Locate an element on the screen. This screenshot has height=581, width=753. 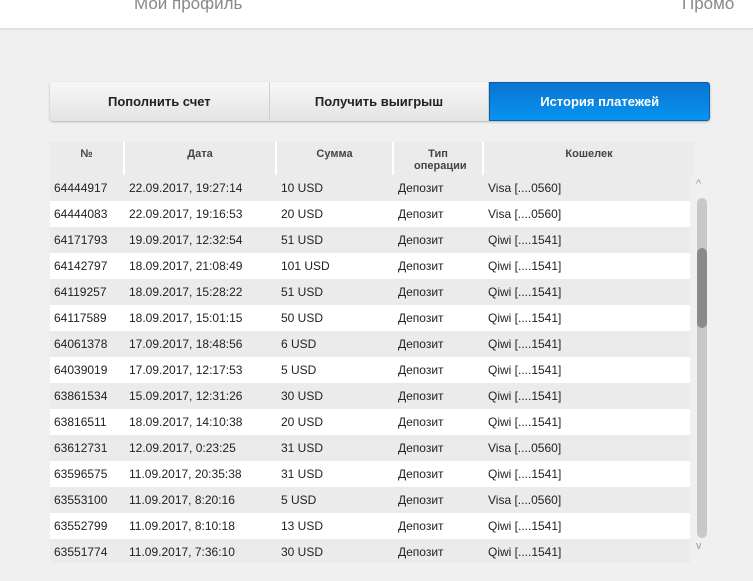
row-amount: 51 USD is located at coordinates (302, 240).